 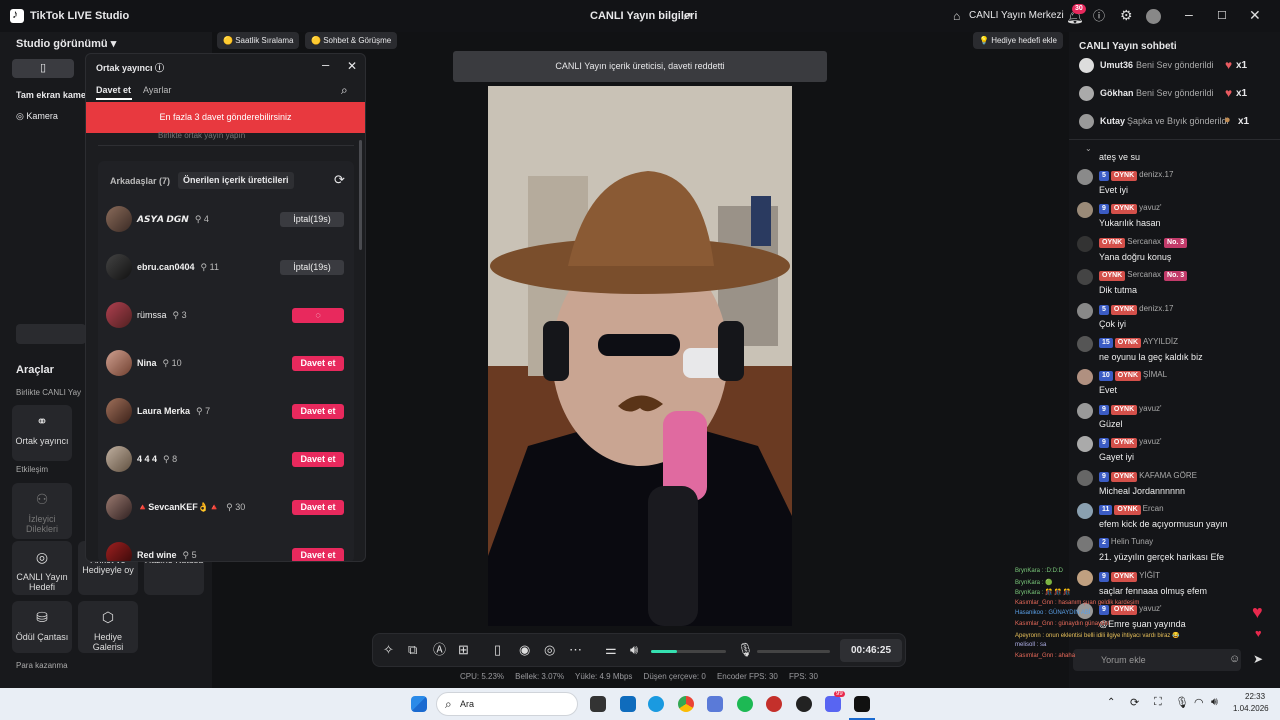 I want to click on settings-app-icon, so click(x=715, y=704).